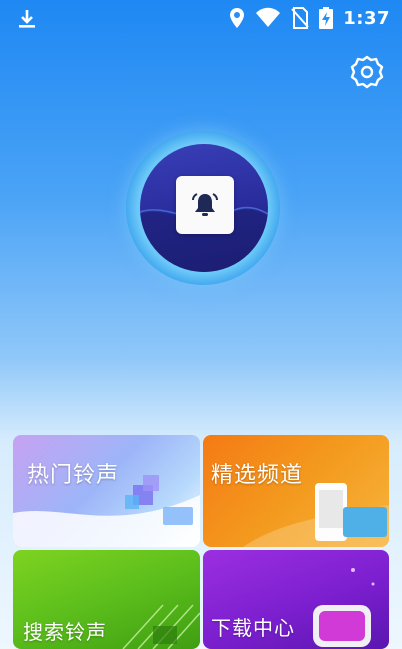 This screenshot has width=402, height=649. Describe the element at coordinates (300, 18) in the screenshot. I see `no-sim-icon` at that location.